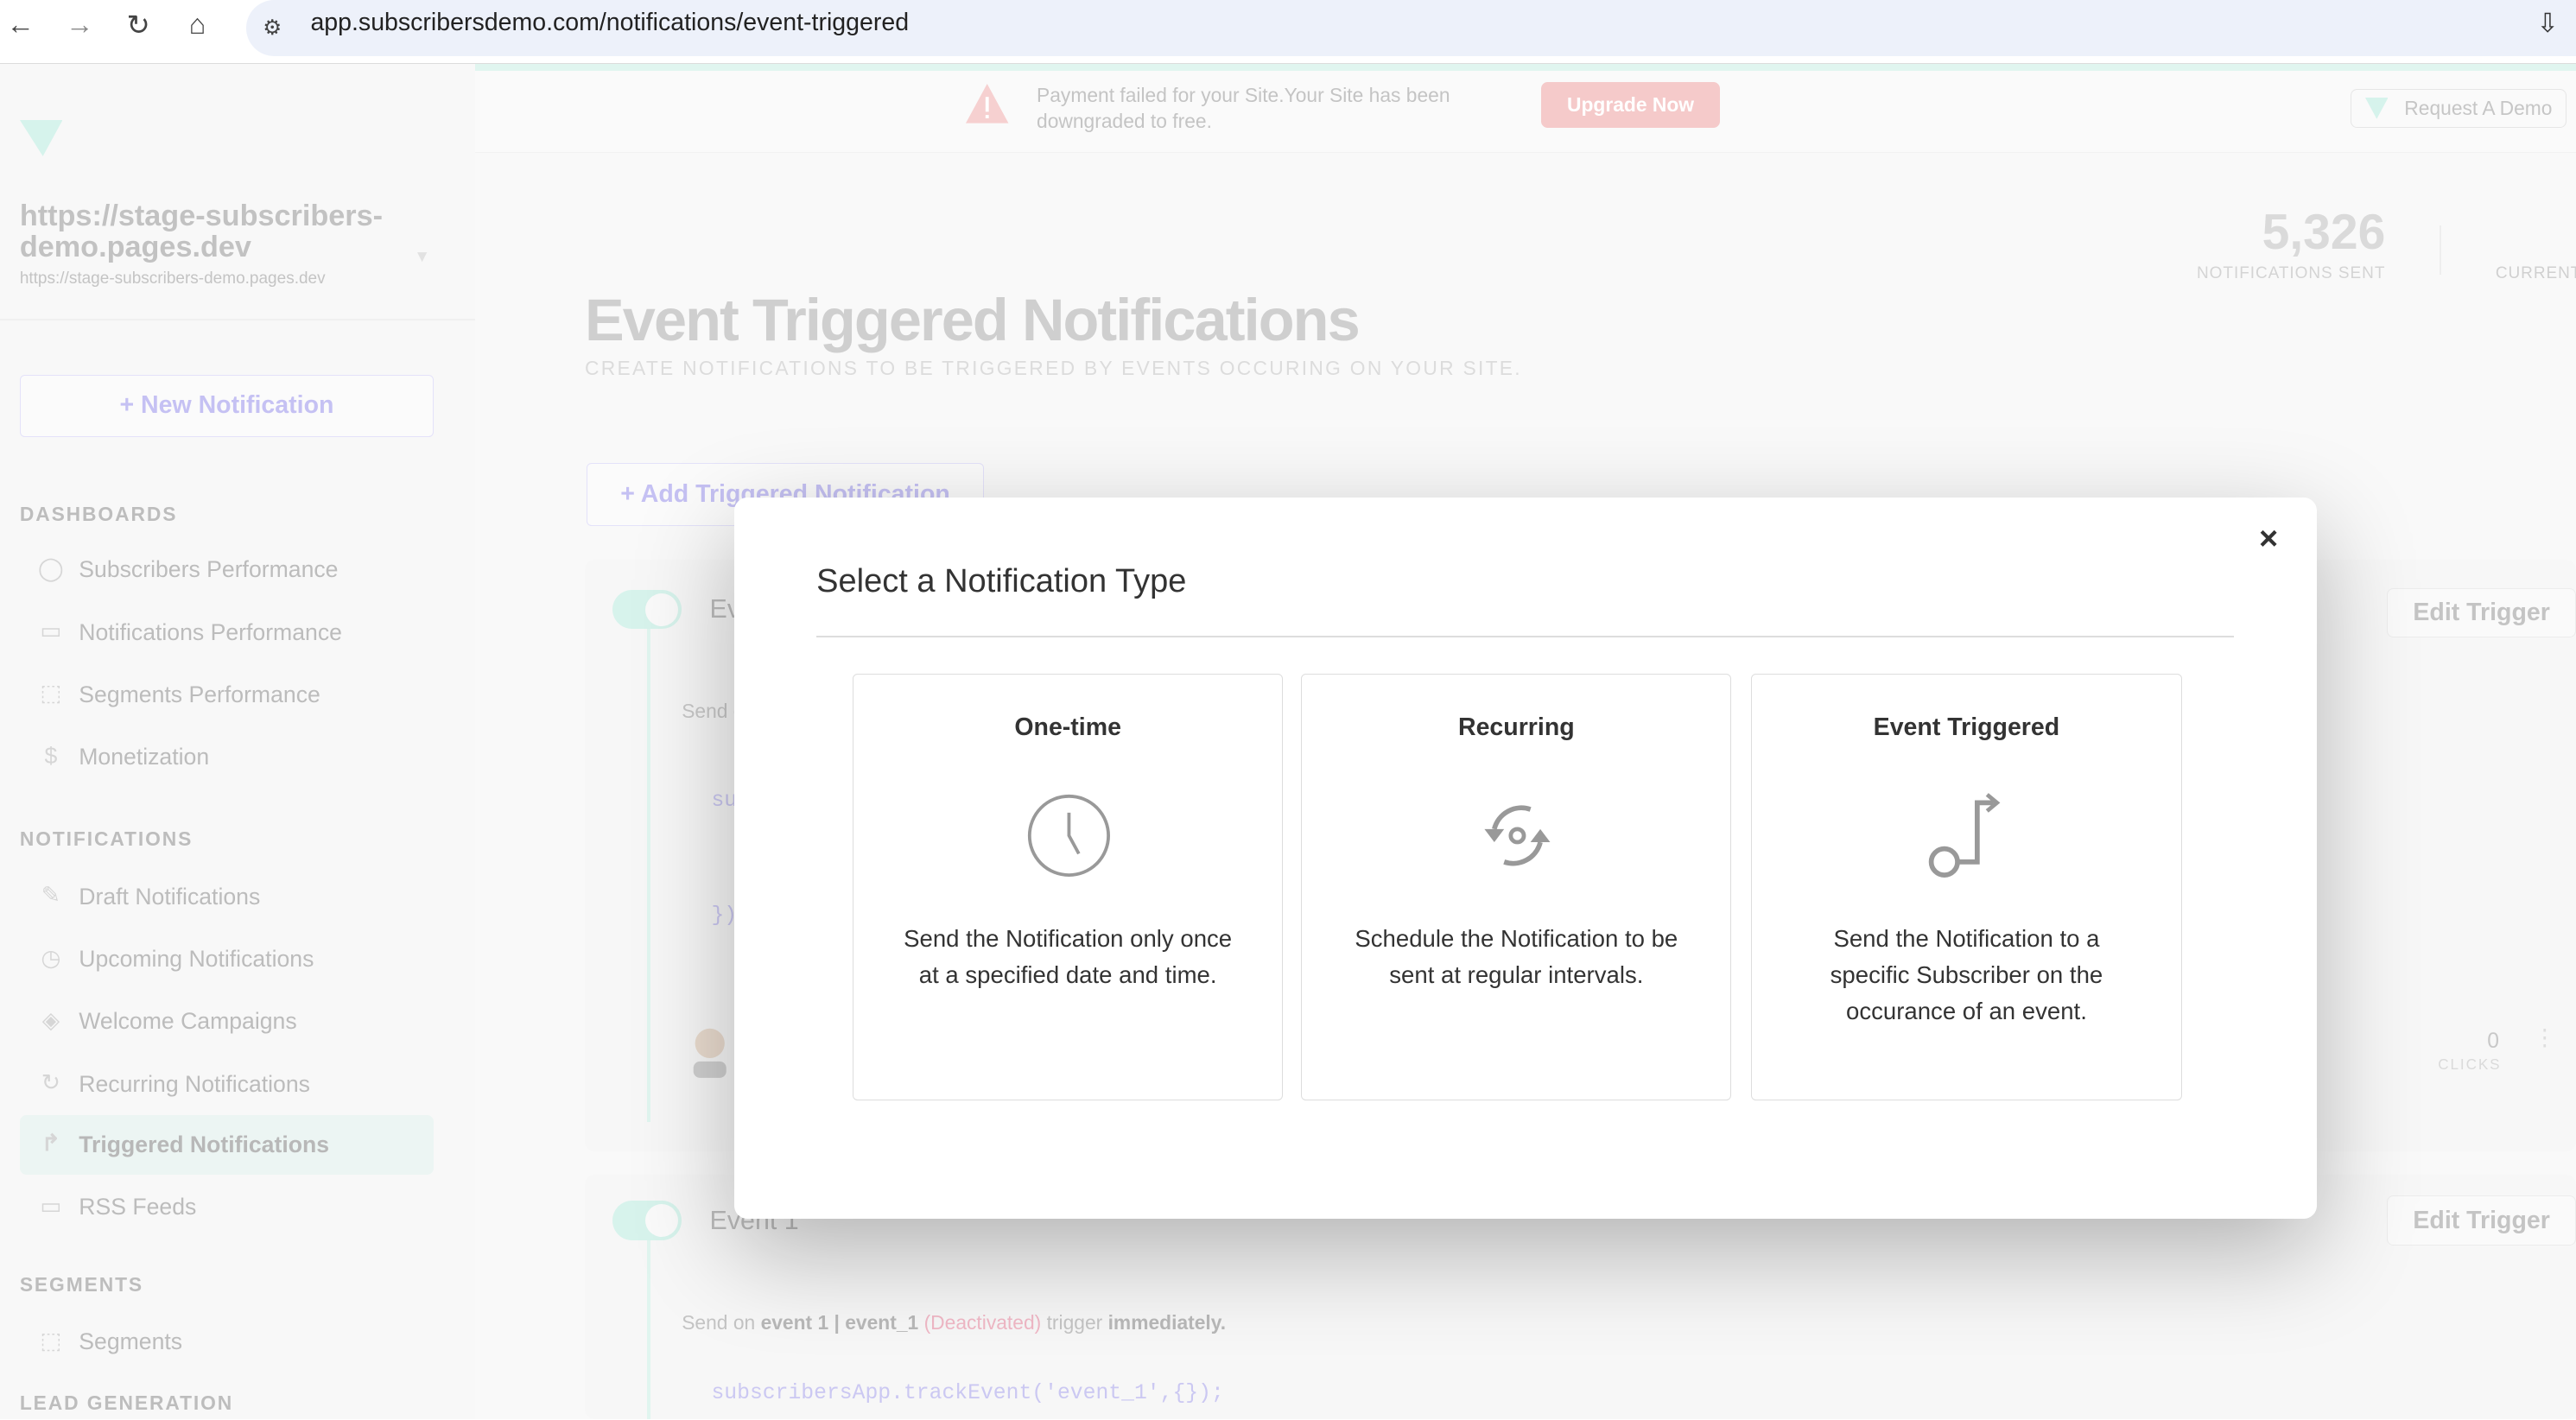  What do you see at coordinates (987, 103) in the screenshot?
I see `warning-icon` at bounding box center [987, 103].